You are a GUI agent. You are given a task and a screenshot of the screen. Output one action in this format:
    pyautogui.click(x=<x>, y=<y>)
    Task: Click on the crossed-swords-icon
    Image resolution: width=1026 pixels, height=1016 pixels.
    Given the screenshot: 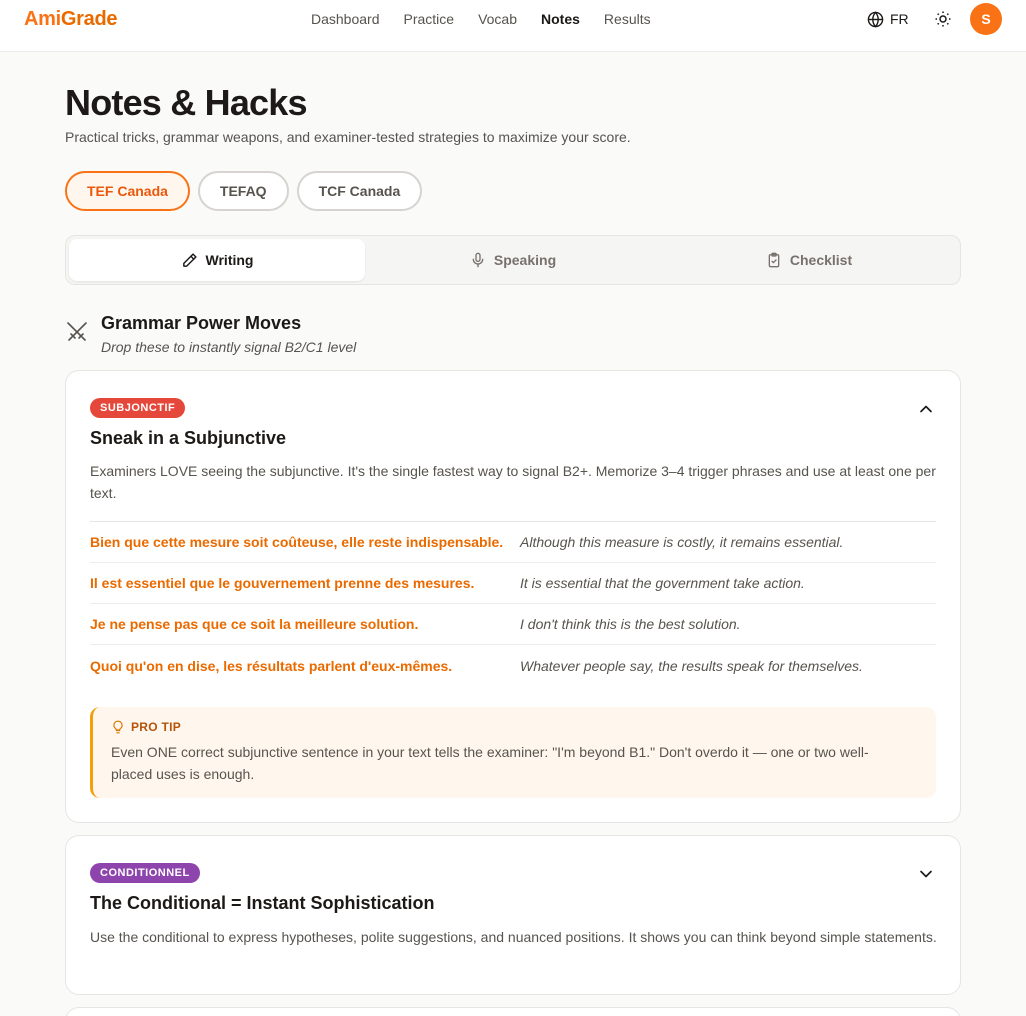 What is the action you would take?
    pyautogui.click(x=77, y=332)
    